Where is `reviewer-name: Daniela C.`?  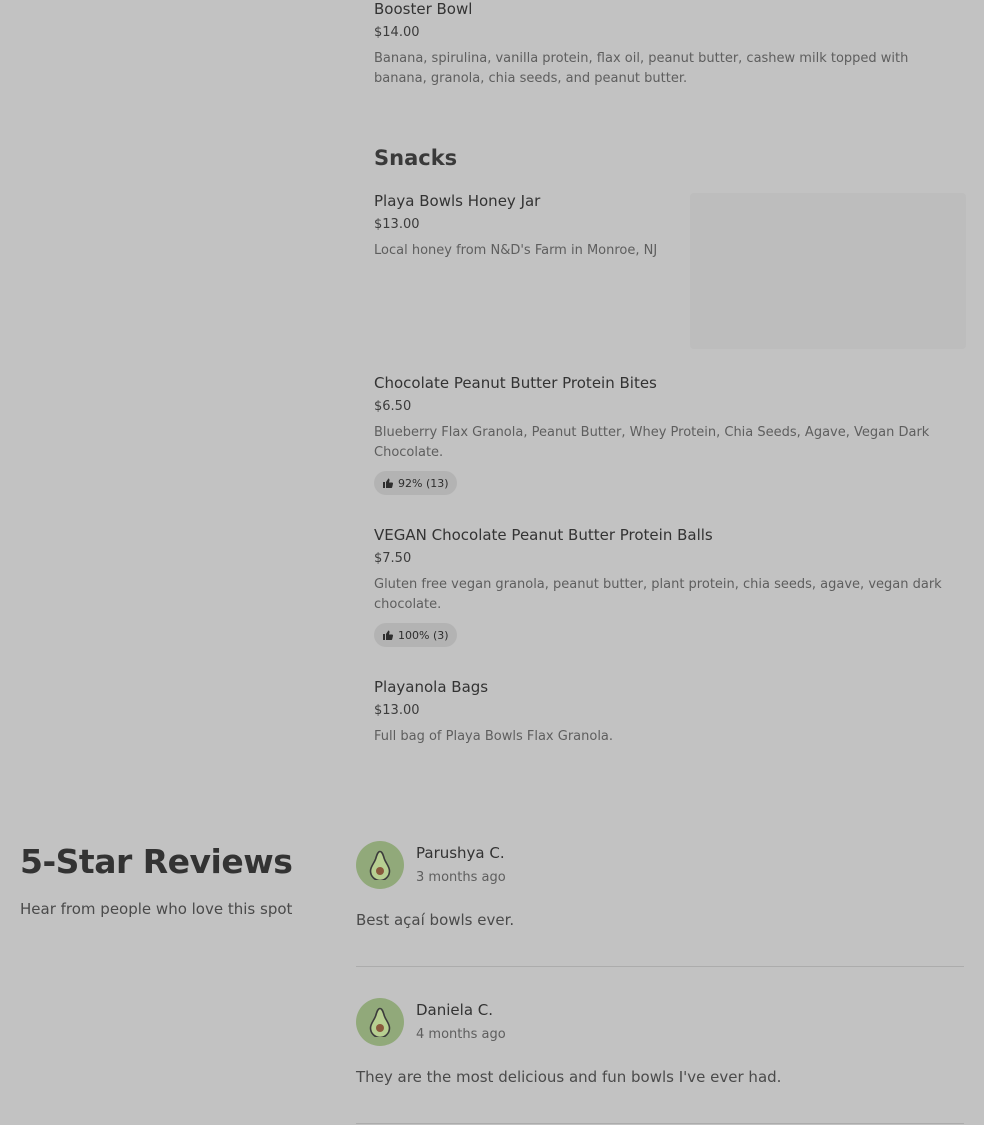 reviewer-name: Daniela C. is located at coordinates (455, 1010).